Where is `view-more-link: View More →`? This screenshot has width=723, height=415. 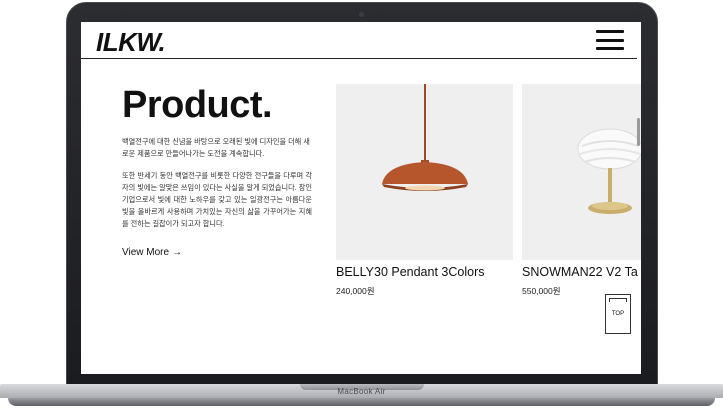
view-more-link: View More → is located at coordinates (152, 252).